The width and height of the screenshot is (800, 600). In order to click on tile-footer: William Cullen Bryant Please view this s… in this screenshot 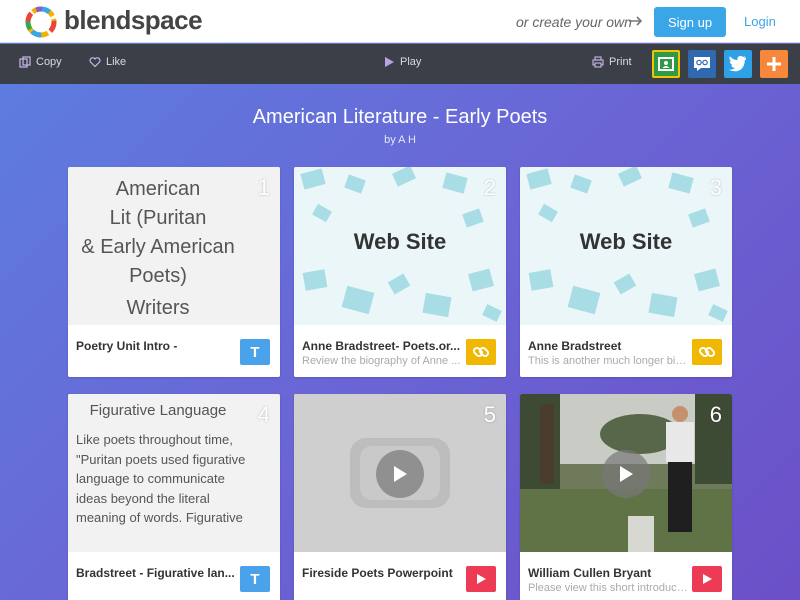, I will do `click(626, 576)`.